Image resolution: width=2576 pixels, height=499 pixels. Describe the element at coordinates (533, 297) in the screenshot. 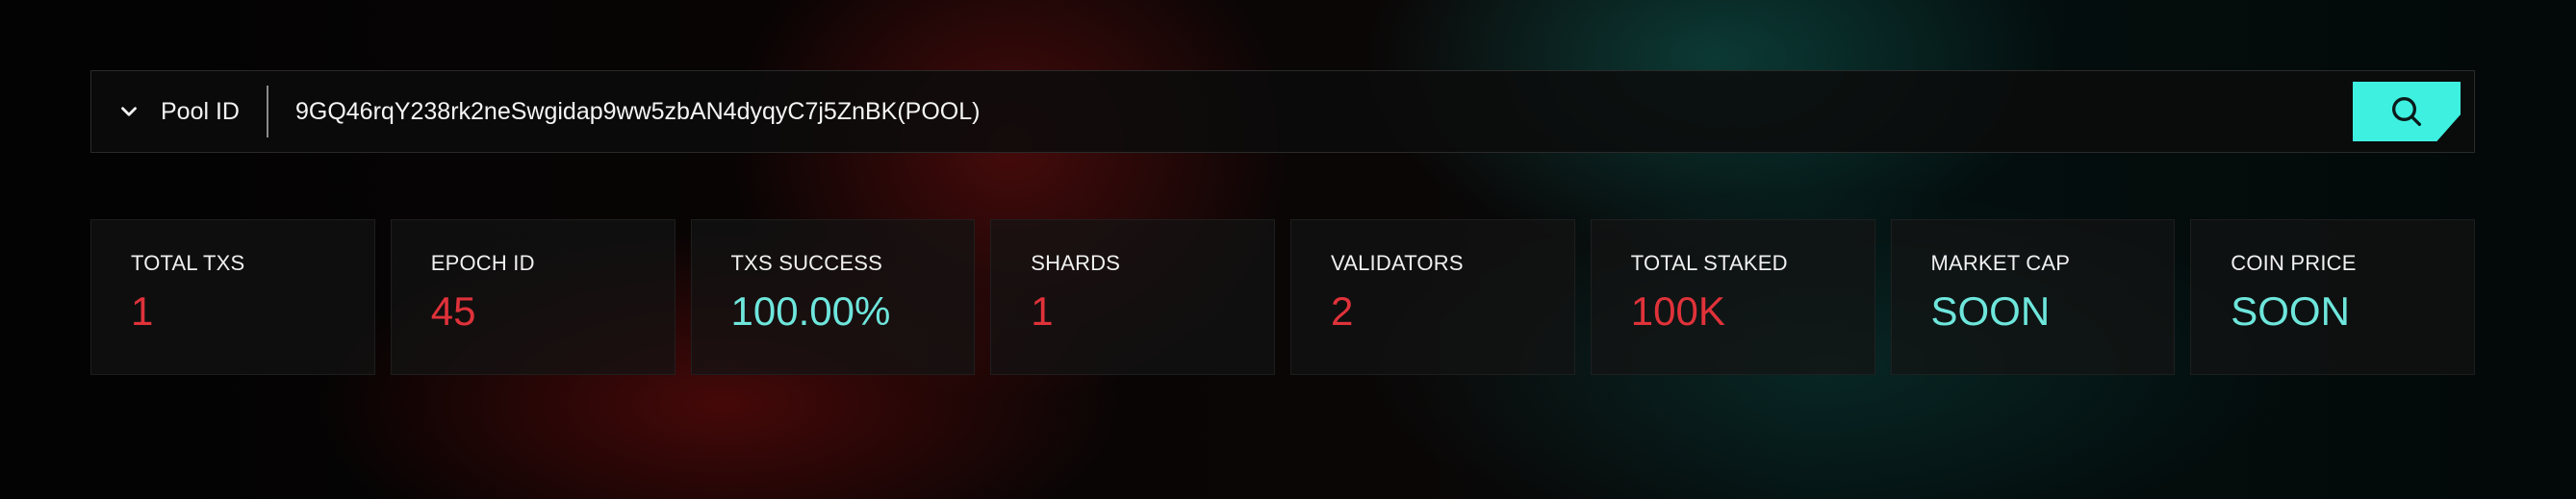

I see `stat-card-epoch-id: EPOCH ID 45` at that location.